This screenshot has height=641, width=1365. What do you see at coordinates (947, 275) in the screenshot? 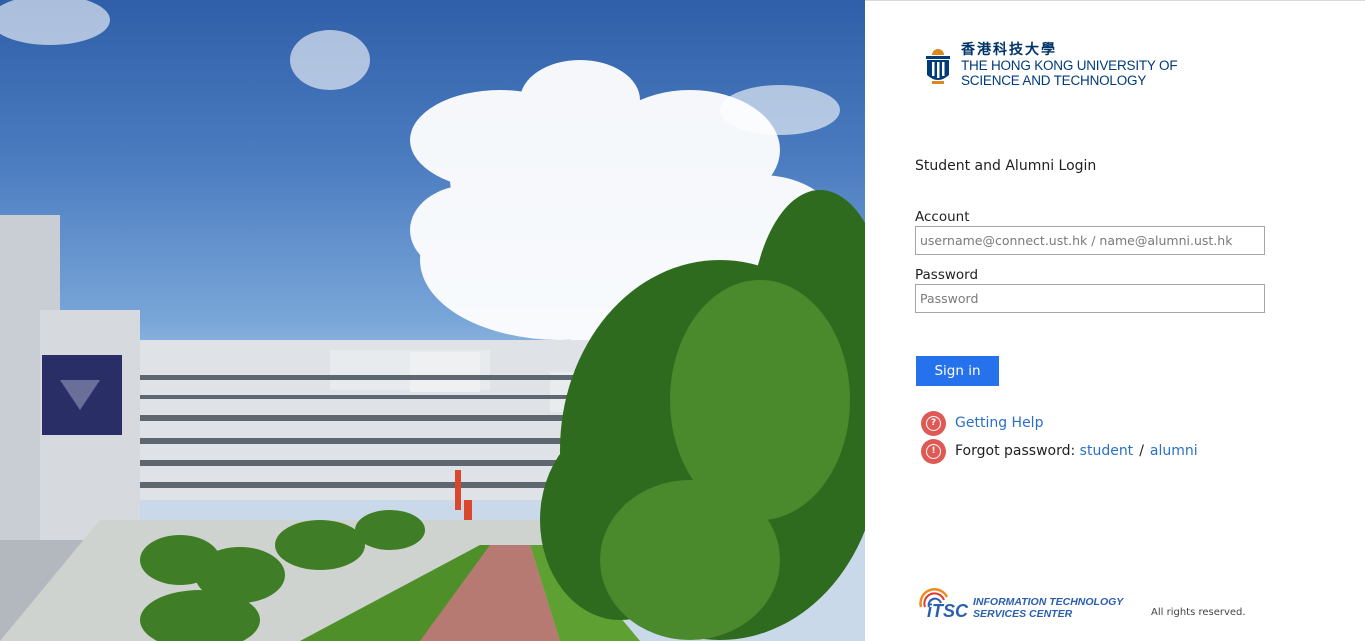
I see `password-label: Password` at bounding box center [947, 275].